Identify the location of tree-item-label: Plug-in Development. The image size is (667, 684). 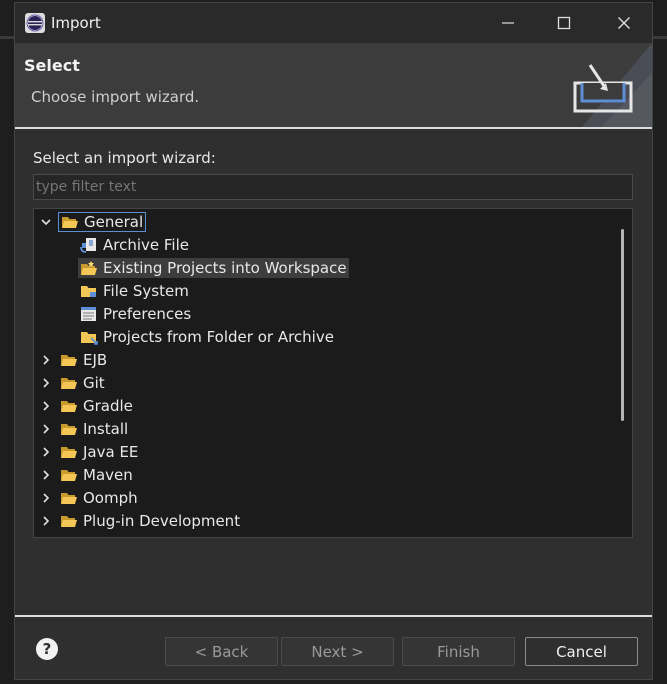
(162, 520).